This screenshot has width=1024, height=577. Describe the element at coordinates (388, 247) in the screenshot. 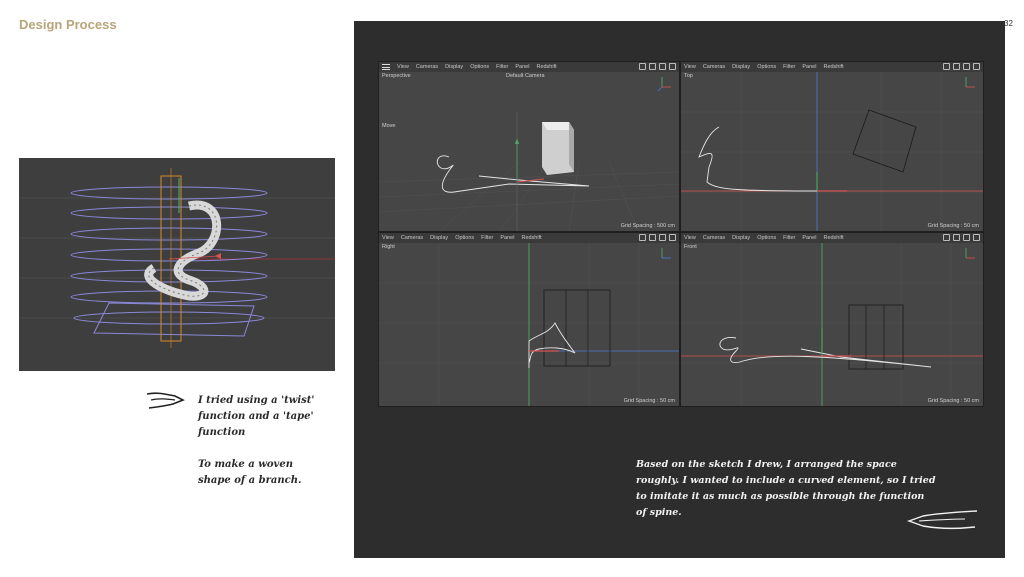

I see `viewport-label: Right` at that location.